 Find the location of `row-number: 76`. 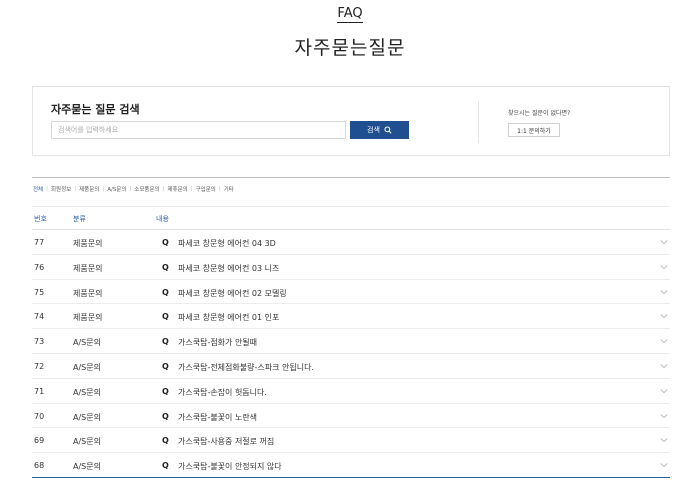

row-number: 76 is located at coordinates (39, 267).